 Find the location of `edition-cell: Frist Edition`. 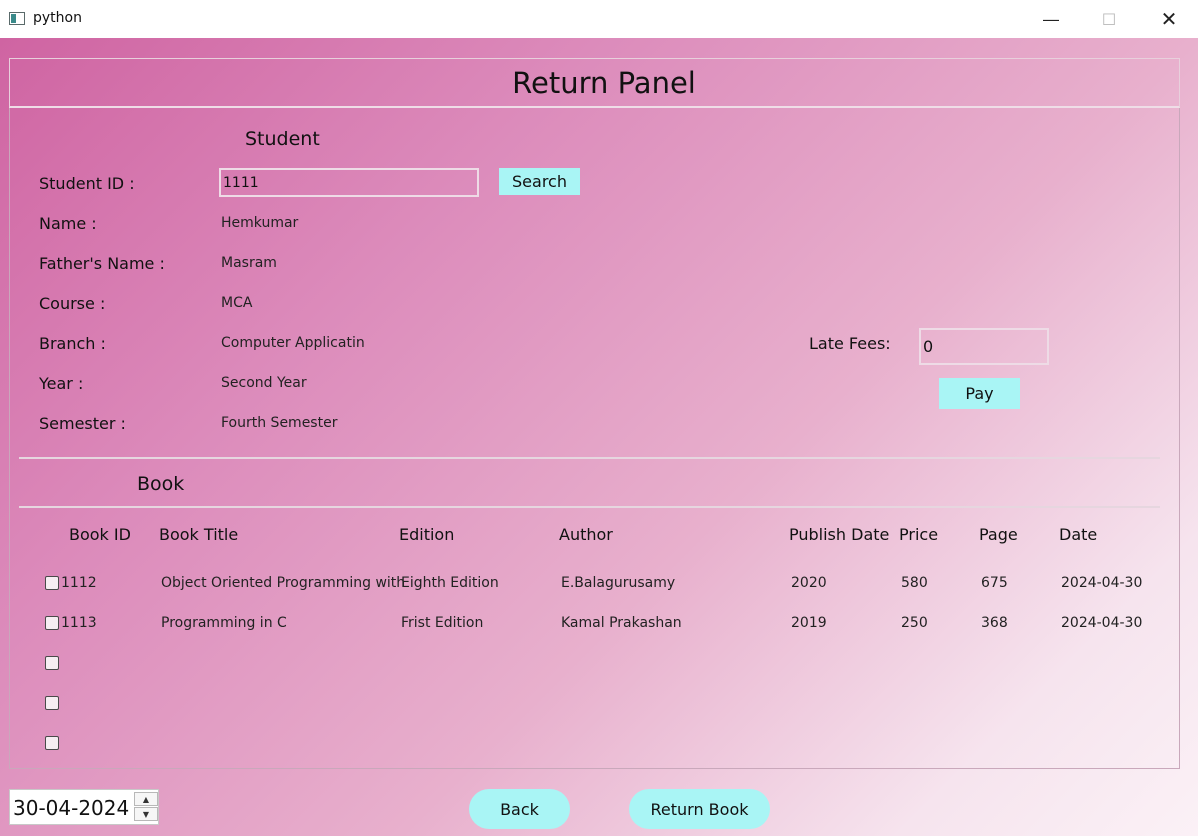

edition-cell: Frist Edition is located at coordinates (442, 623).